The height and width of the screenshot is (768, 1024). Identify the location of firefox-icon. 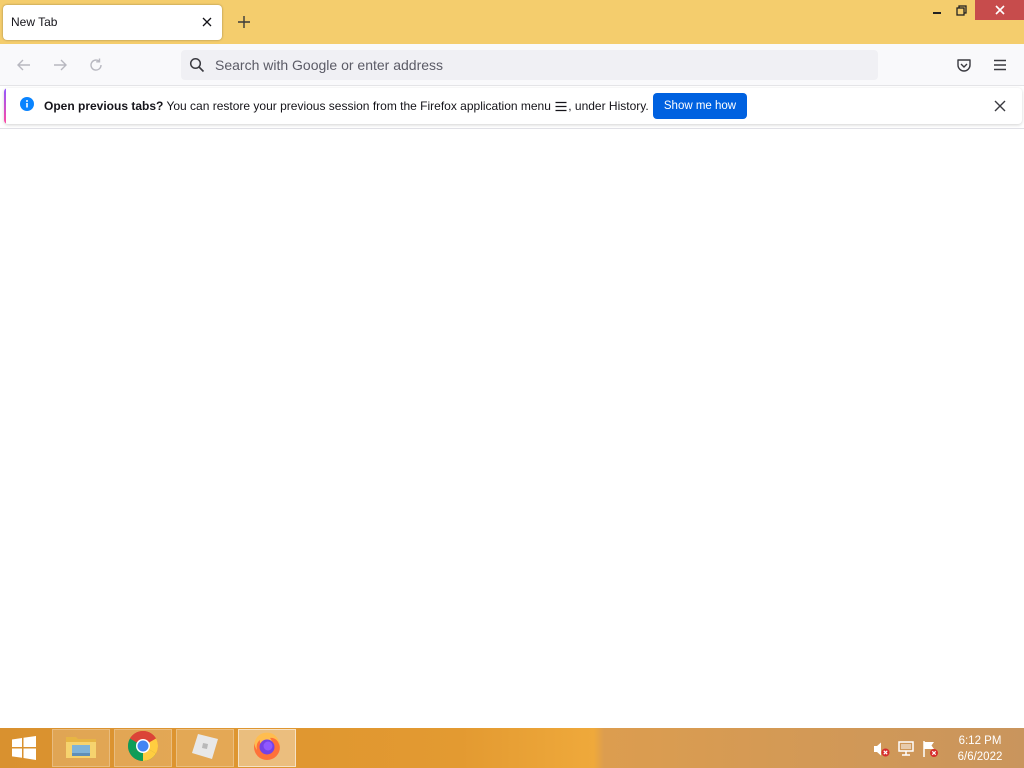
(267, 748).